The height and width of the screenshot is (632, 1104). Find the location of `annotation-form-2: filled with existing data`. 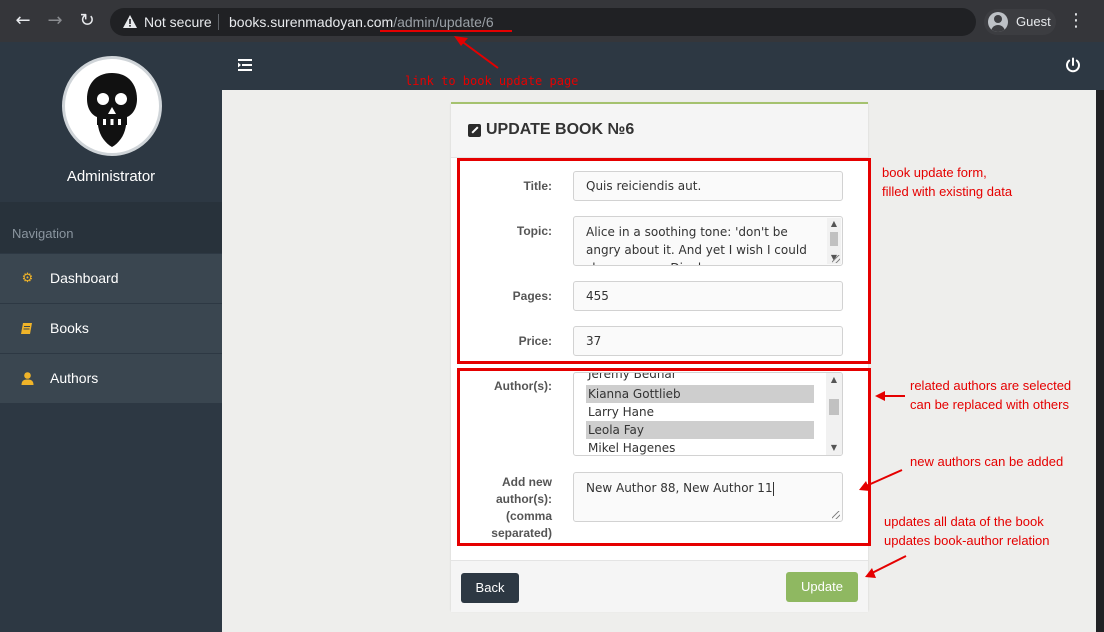

annotation-form-2: filled with existing data is located at coordinates (947, 191).